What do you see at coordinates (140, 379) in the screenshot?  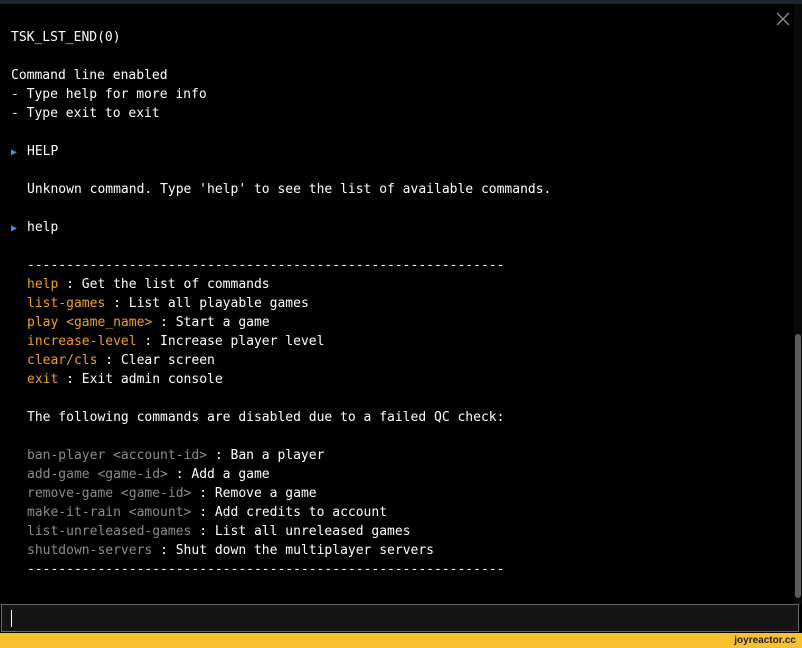 I see `command-desc: : Exit admin console` at bounding box center [140, 379].